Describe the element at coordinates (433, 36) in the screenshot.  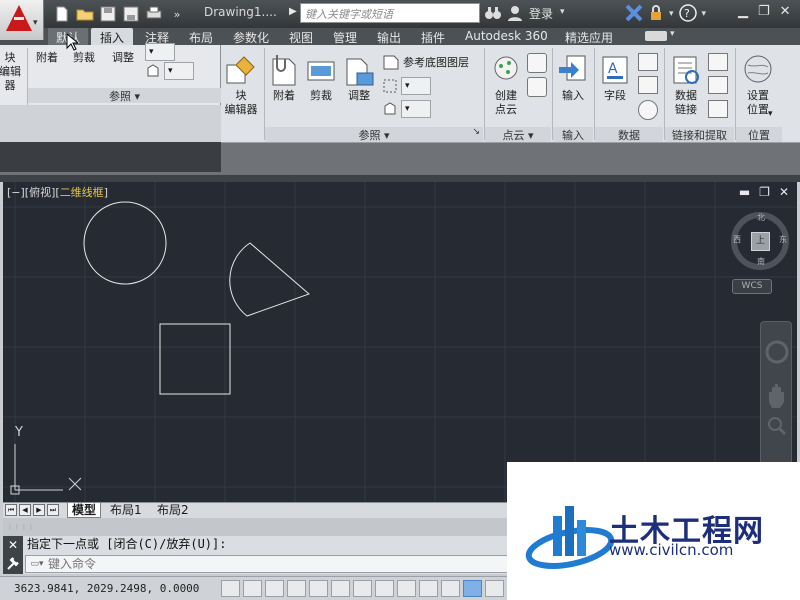
I see `tab-plugins: 插件` at that location.